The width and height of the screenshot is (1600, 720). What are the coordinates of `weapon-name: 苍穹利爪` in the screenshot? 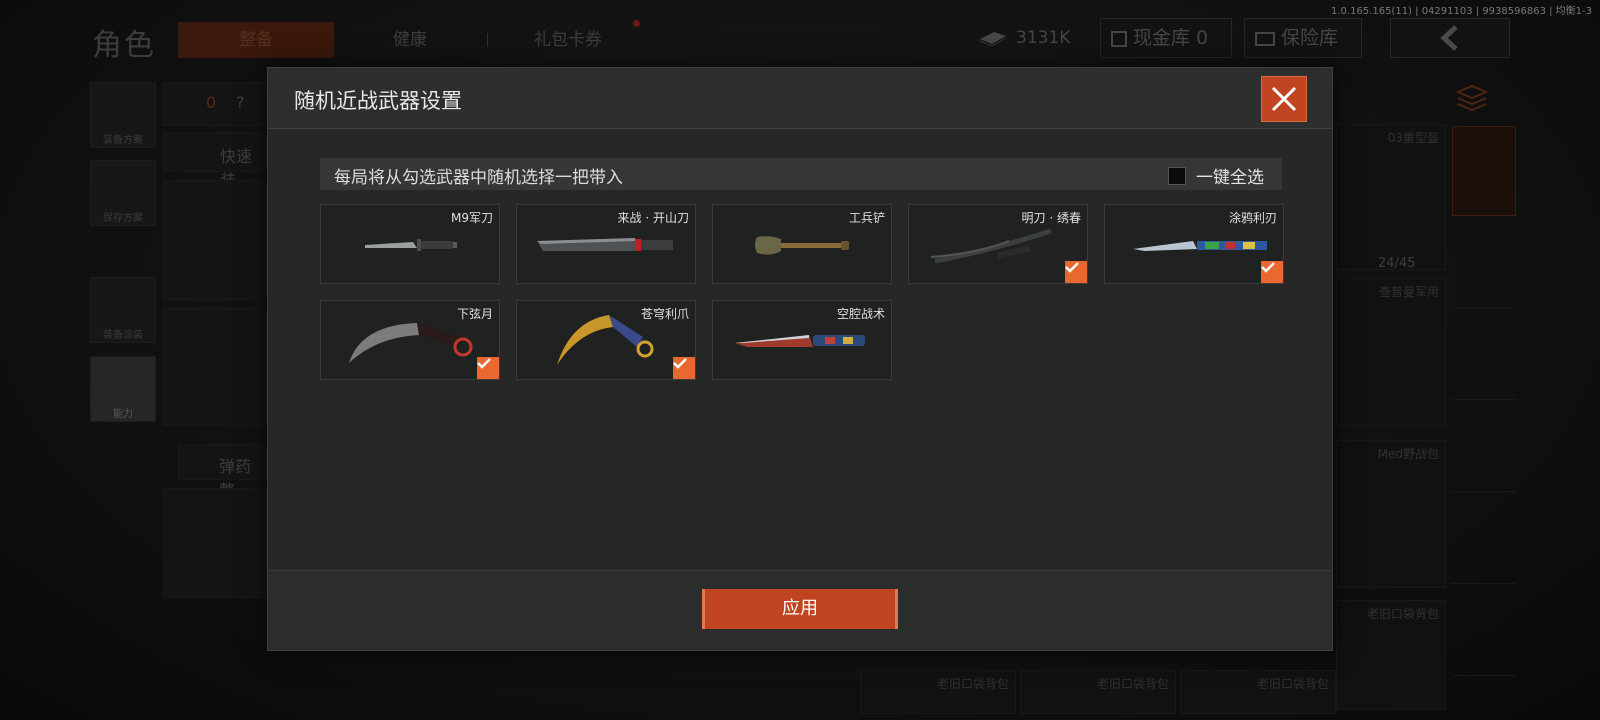 It's located at (664, 314).